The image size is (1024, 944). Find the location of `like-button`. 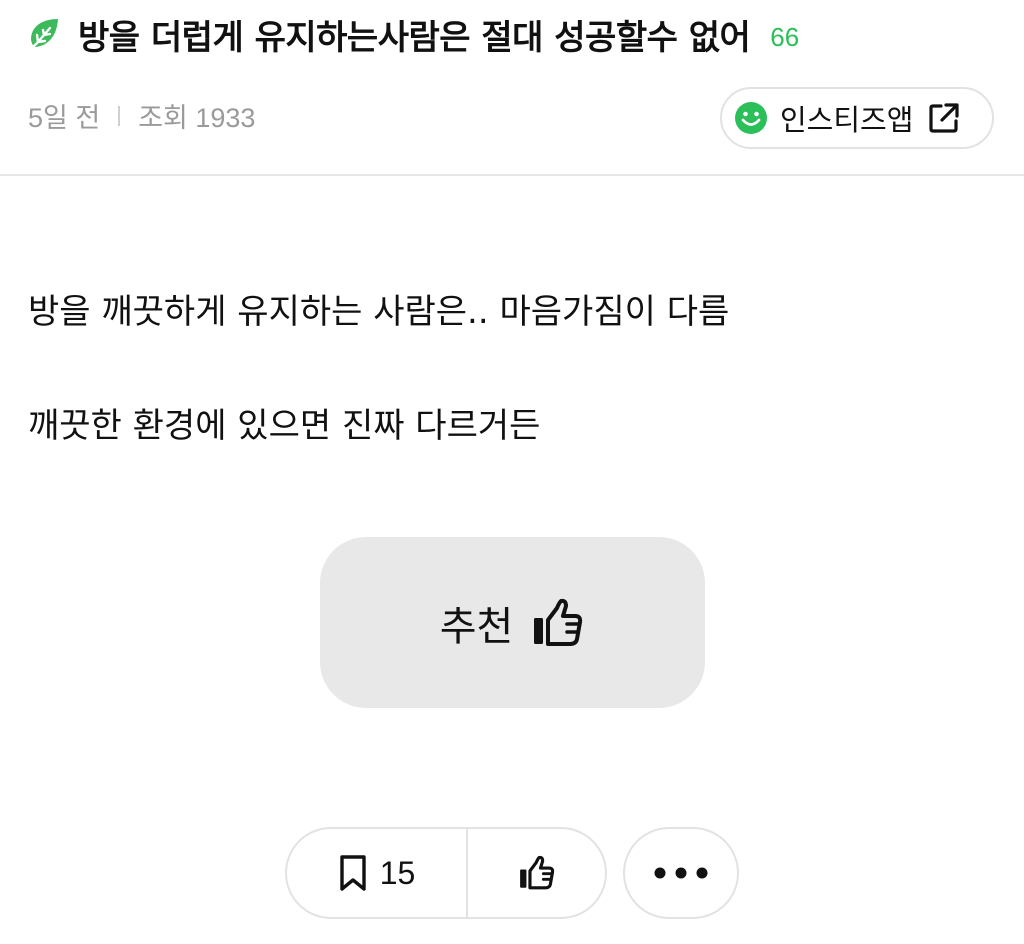

like-button is located at coordinates (536, 873).